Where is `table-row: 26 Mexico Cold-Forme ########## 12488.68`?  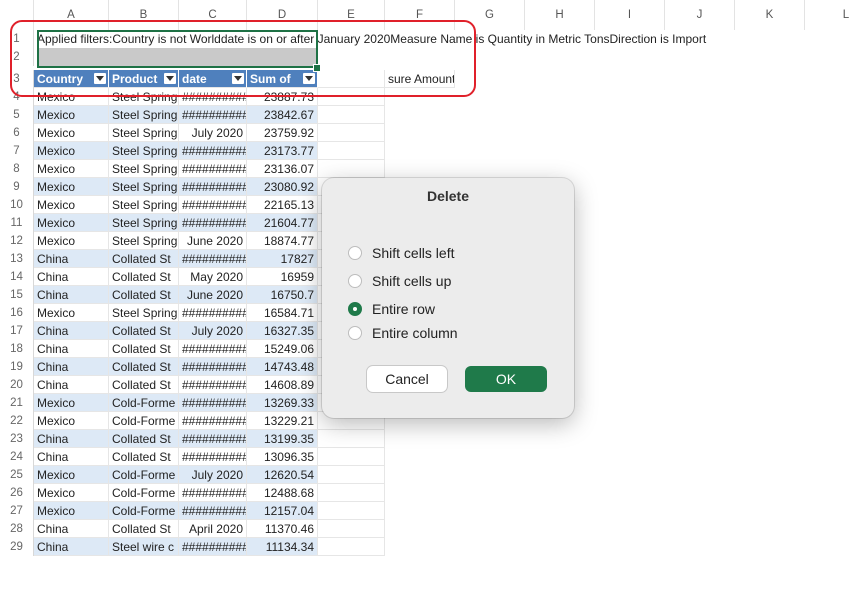
table-row: 26 Mexico Cold-Forme ########## 12488.68 is located at coordinates (192, 493).